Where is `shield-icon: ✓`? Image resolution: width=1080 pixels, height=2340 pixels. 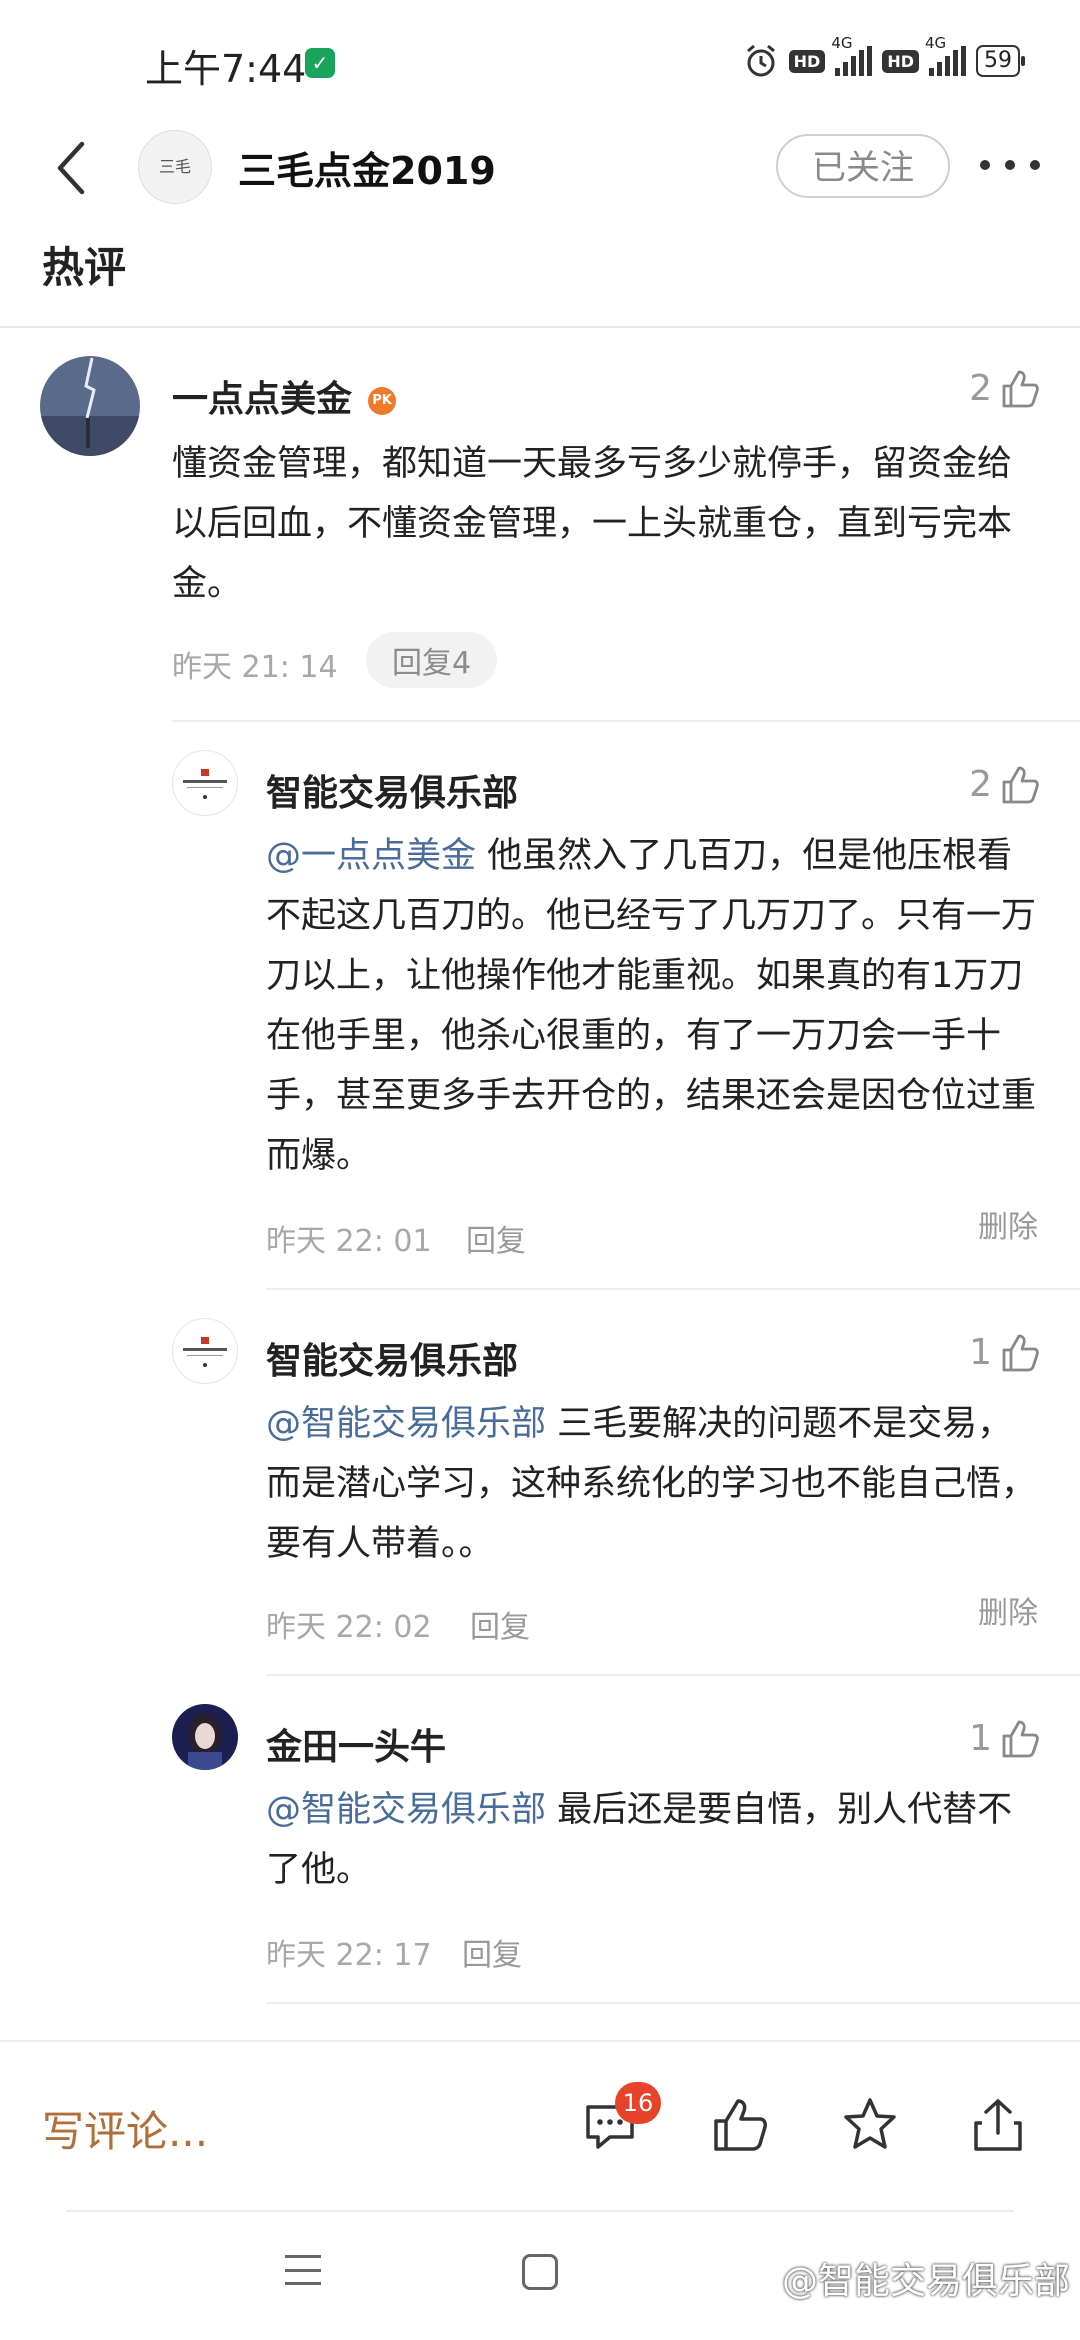
shield-icon: ✓ is located at coordinates (320, 63).